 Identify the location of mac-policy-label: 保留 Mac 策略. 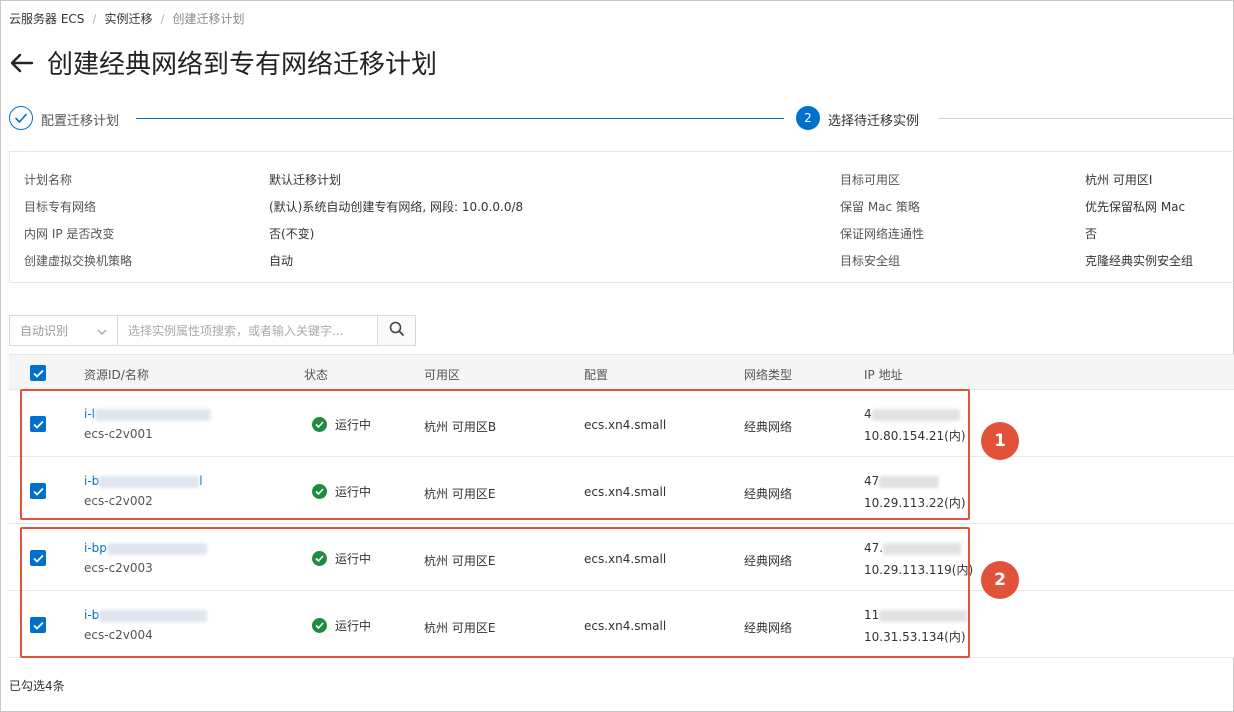
(880, 207).